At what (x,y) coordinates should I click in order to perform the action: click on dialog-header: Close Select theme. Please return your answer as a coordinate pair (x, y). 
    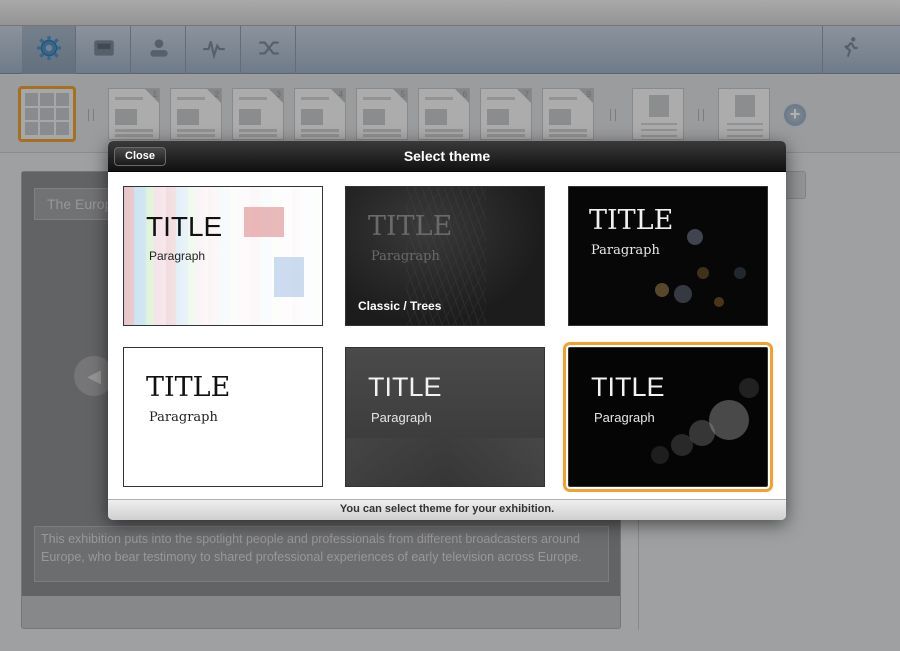
    Looking at the image, I should click on (447, 156).